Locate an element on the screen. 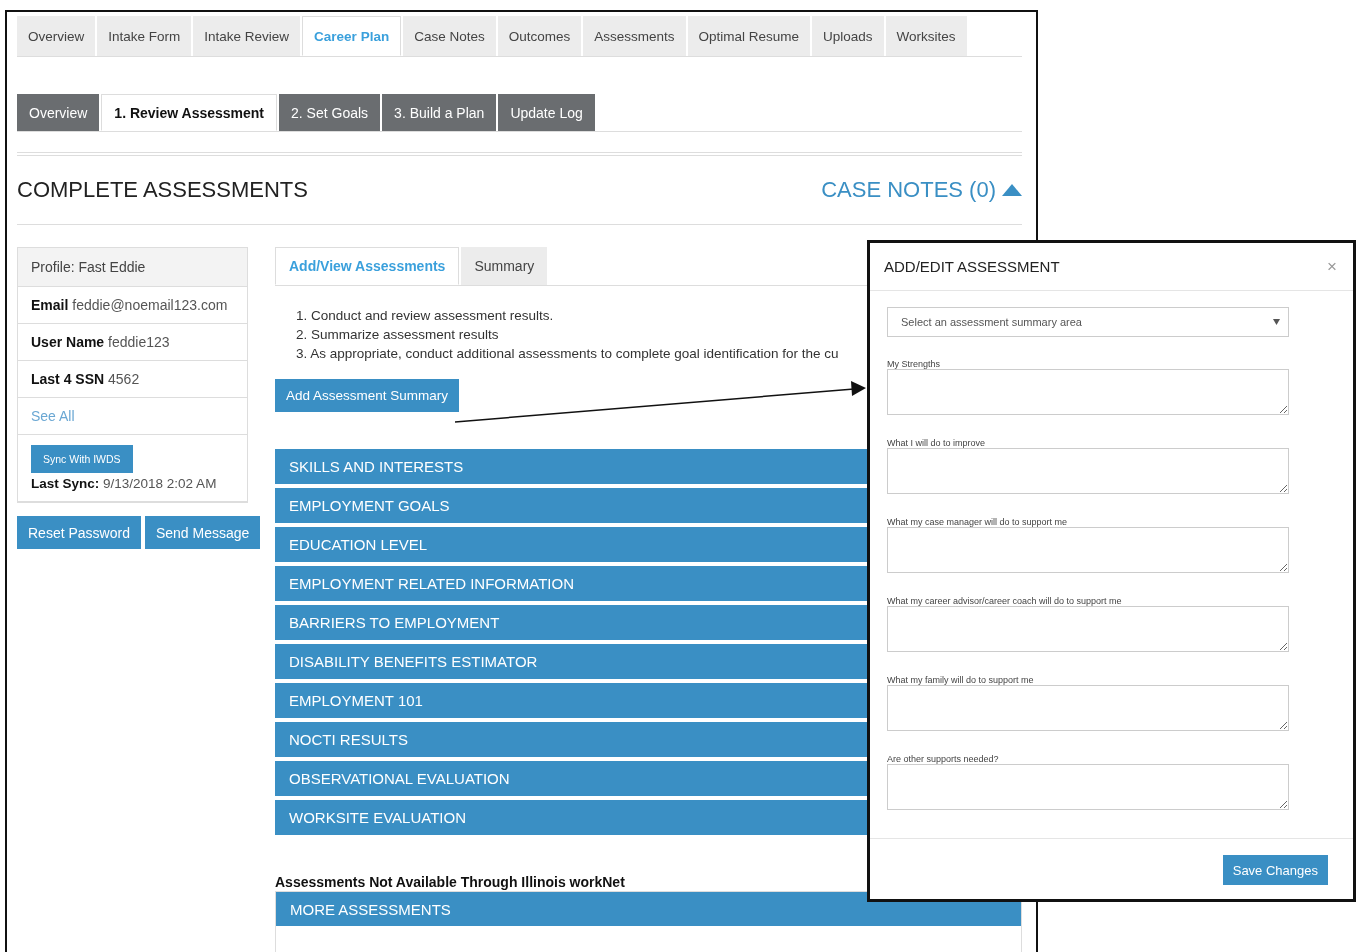 The image size is (1356, 952). profile-action-button: Reset Password is located at coordinates (79, 532).